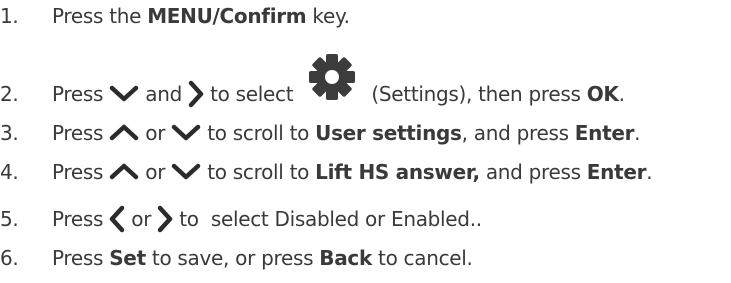 The height and width of the screenshot is (283, 731). What do you see at coordinates (476, 94) in the screenshot?
I see `step-text: (Settings), then press` at bounding box center [476, 94].